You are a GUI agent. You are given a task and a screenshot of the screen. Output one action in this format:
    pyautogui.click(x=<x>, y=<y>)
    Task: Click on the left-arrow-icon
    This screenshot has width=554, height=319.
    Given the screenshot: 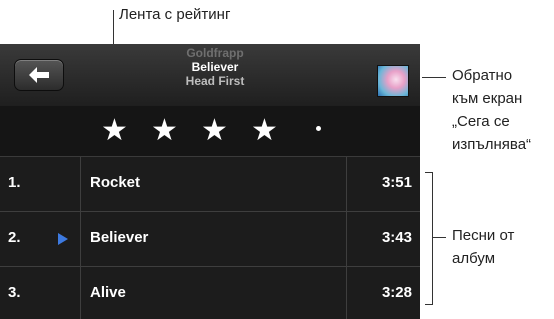 What is the action you would take?
    pyautogui.click(x=39, y=75)
    